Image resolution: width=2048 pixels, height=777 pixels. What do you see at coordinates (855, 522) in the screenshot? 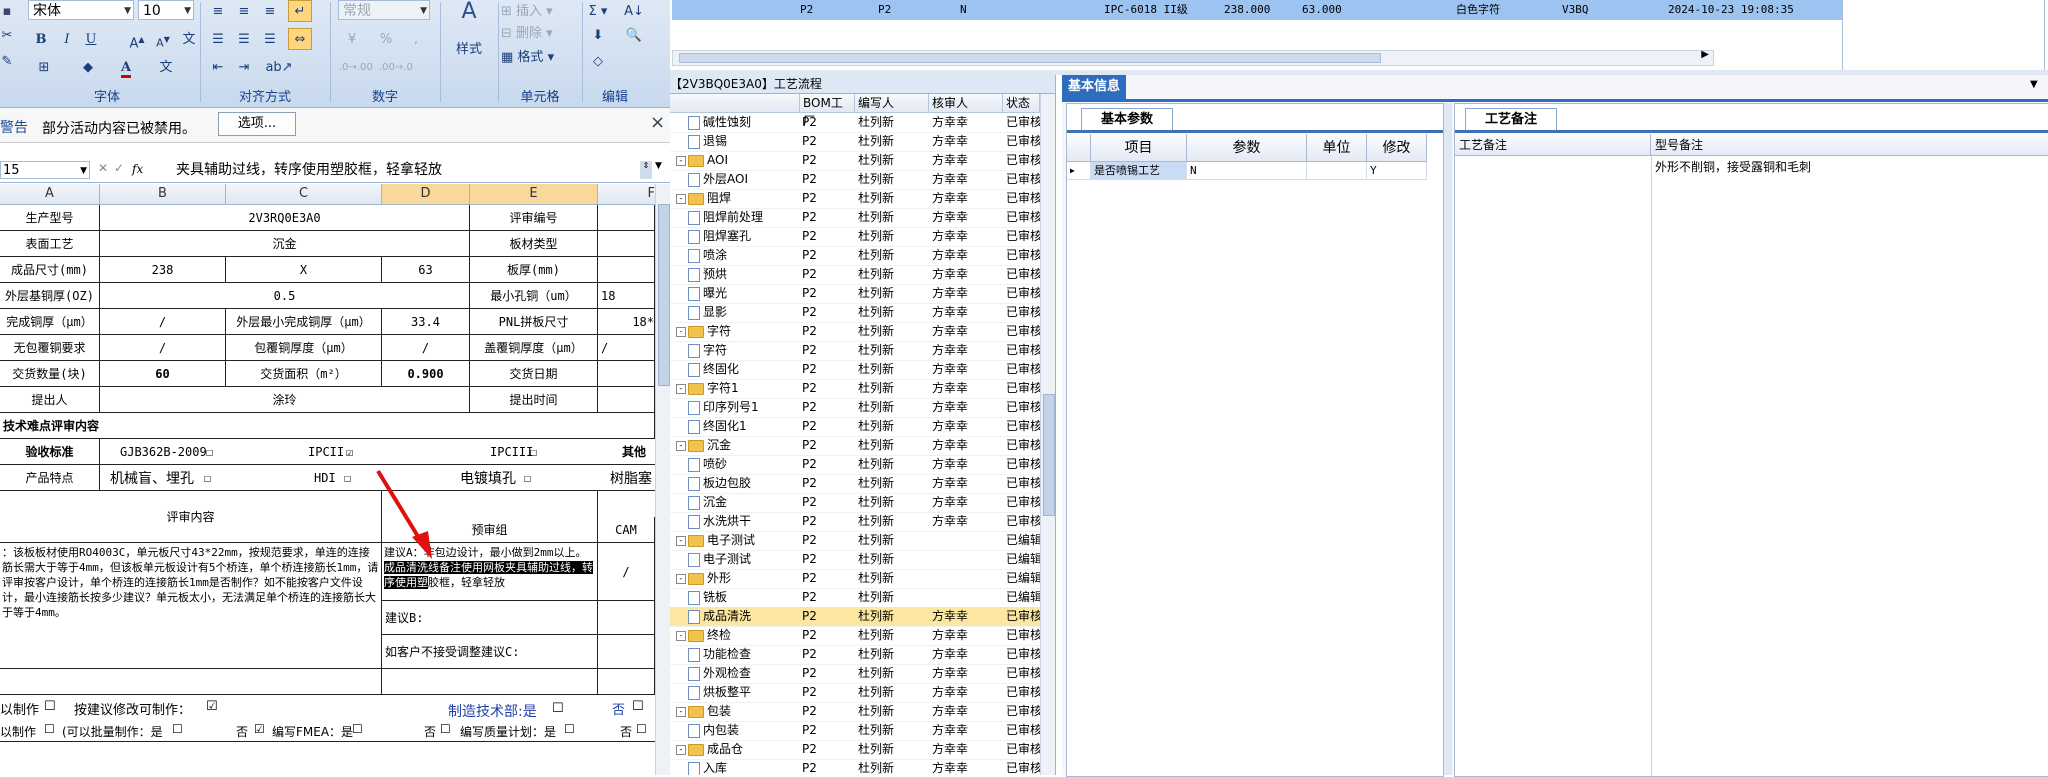
I see `tree-row: 水洗烘干 P2 杜列新 方幸幸 已审核` at bounding box center [855, 522].